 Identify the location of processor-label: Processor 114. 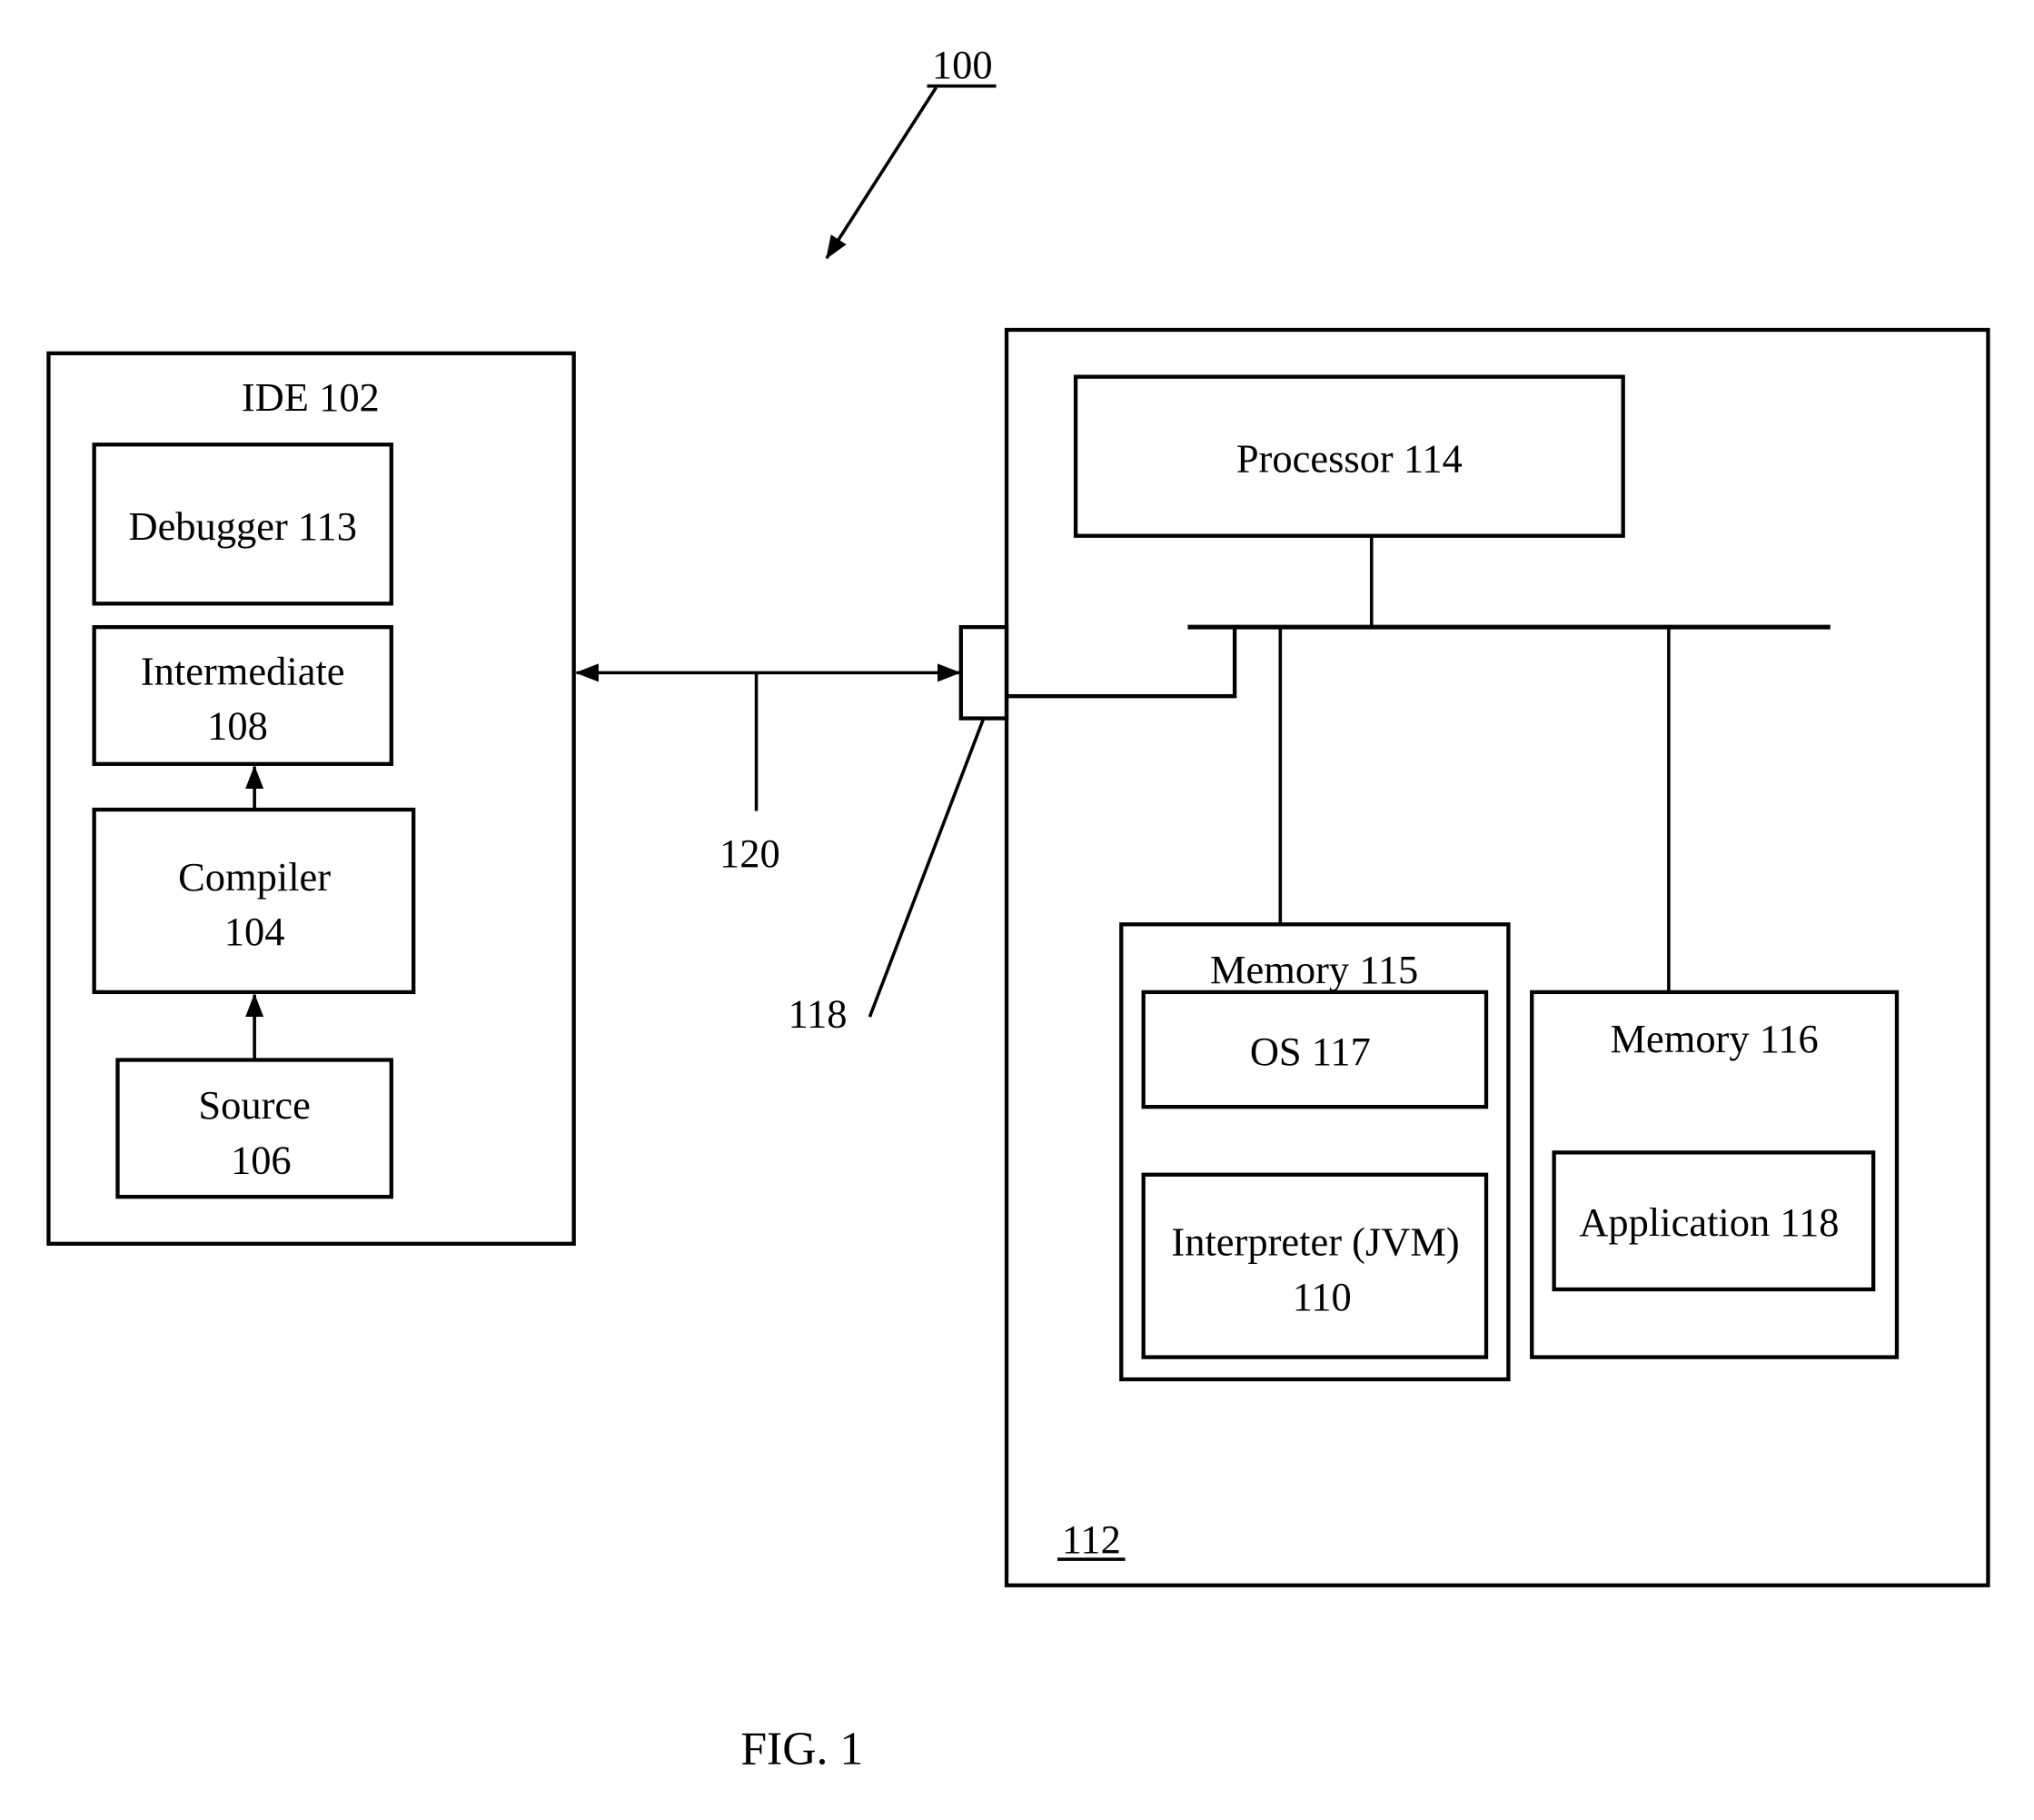
(1349, 458).